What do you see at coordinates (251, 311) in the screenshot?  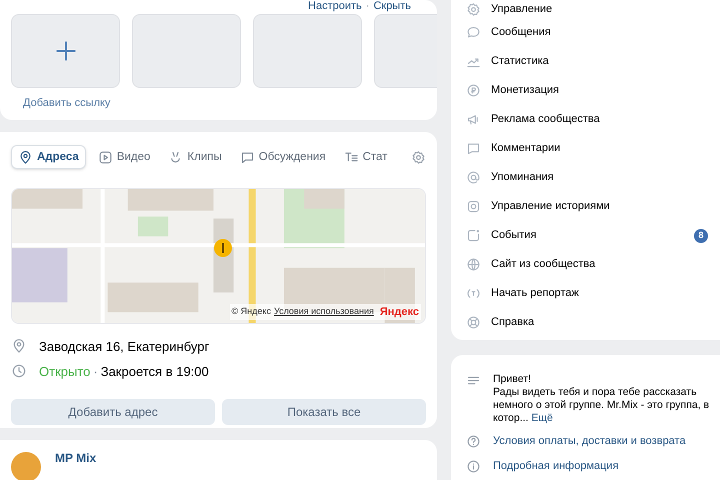 I see `map-copyright: © Яндекс` at bounding box center [251, 311].